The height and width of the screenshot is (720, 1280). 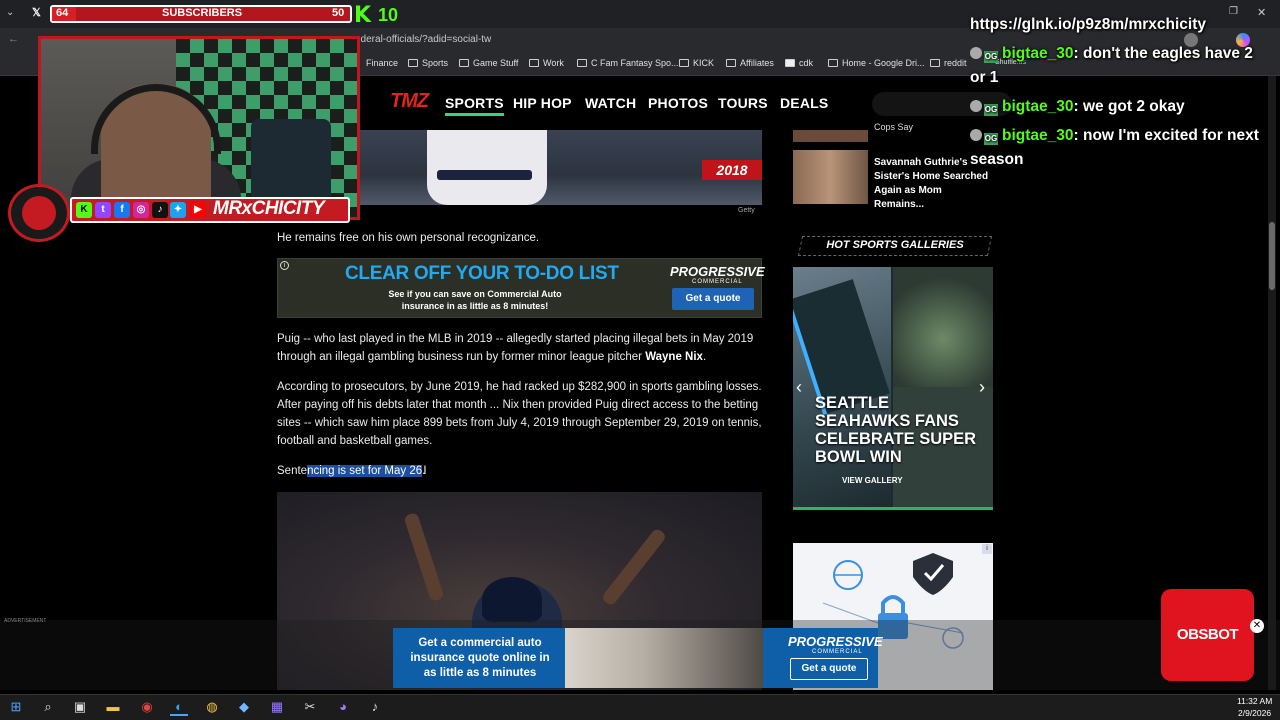 I want to click on close-icon: ✕, so click(x=1257, y=626).